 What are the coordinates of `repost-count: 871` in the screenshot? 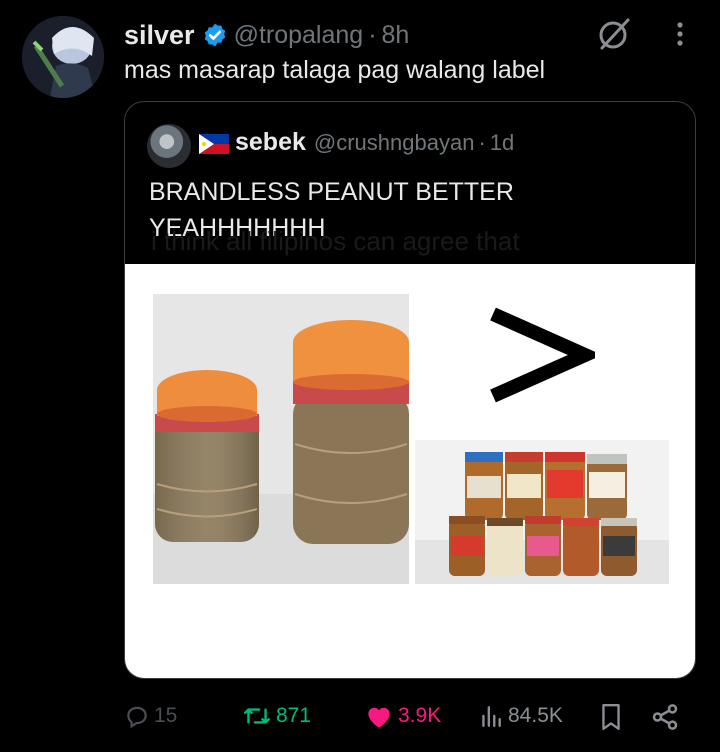 It's located at (294, 715).